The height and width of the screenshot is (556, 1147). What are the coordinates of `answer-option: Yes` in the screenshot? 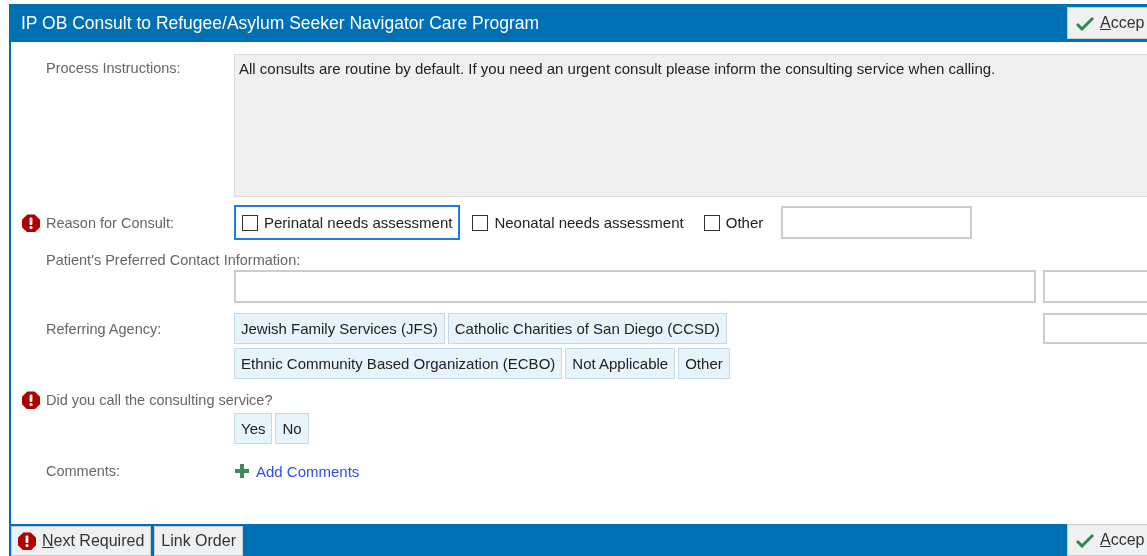 It's located at (253, 428).